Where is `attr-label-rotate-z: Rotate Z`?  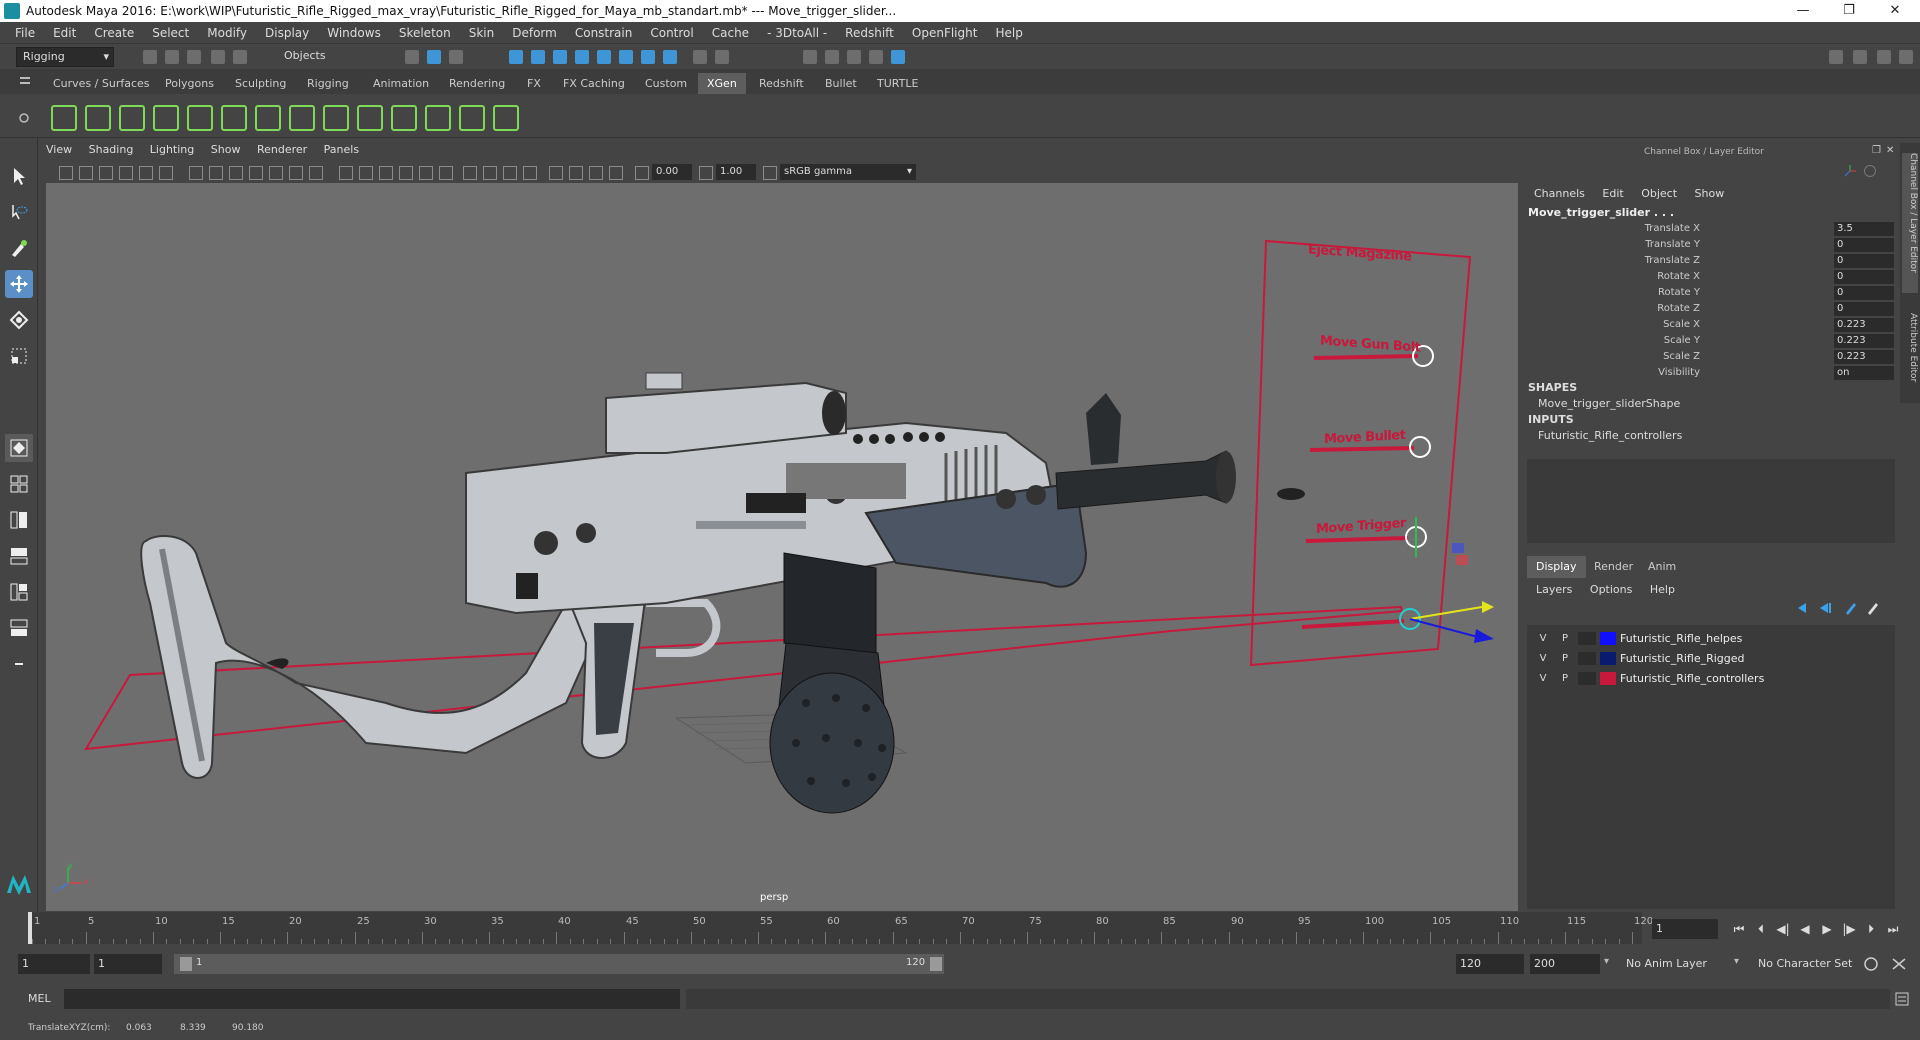 attr-label-rotate-z: Rotate Z is located at coordinates (1612, 308).